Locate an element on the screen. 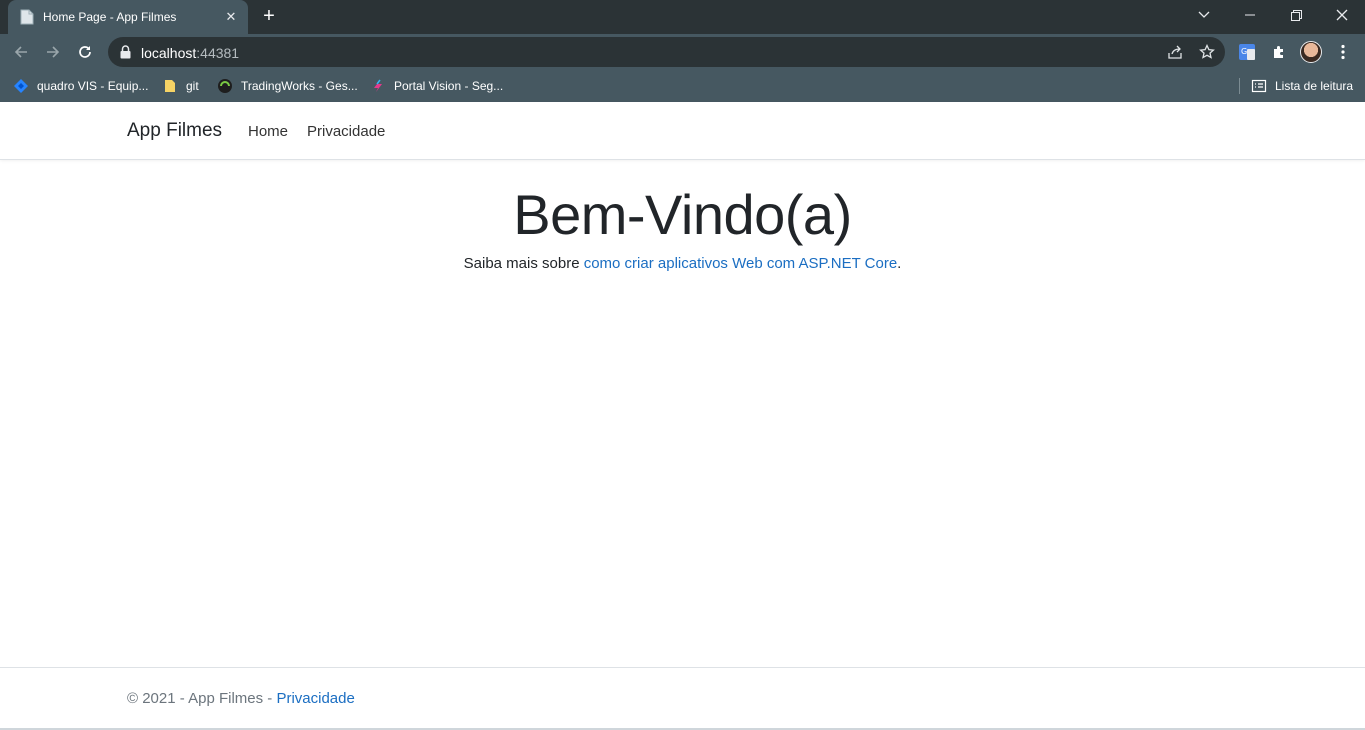 This screenshot has height=730, width=1365. nav-privacy-link: Privacidade is located at coordinates (346, 131).